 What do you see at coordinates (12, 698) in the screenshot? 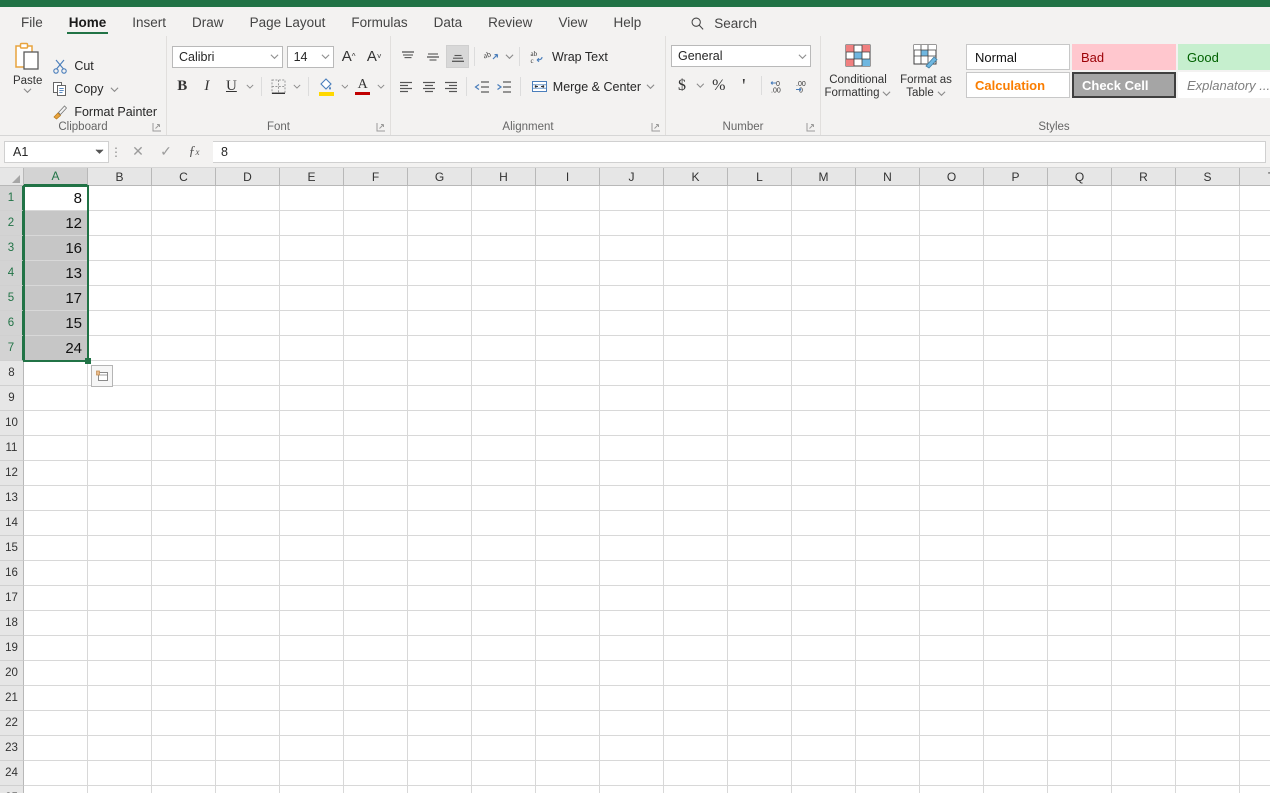
I see `row-header-21: 21` at bounding box center [12, 698].